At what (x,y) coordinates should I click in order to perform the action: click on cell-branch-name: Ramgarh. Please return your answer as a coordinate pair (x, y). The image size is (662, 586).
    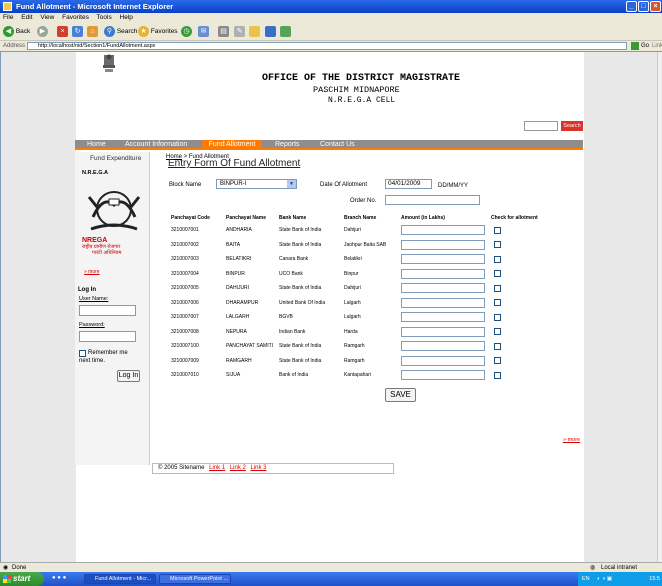
    Looking at the image, I should click on (354, 360).